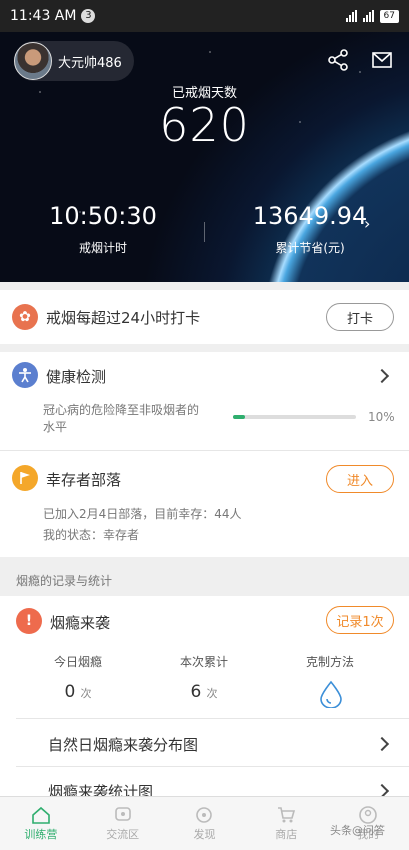 The width and height of the screenshot is (409, 850). What do you see at coordinates (84, 480) in the screenshot?
I see `tribe-title: 幸存者部落` at bounding box center [84, 480].